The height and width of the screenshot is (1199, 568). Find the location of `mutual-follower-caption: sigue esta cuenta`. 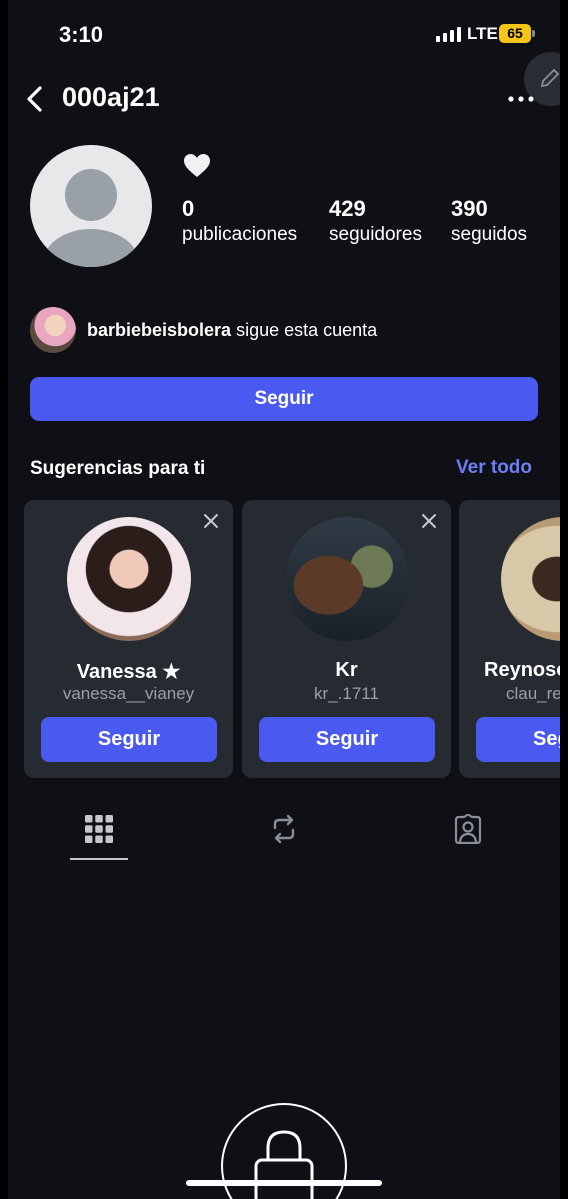

mutual-follower-caption: sigue esta cuenta is located at coordinates (307, 329).